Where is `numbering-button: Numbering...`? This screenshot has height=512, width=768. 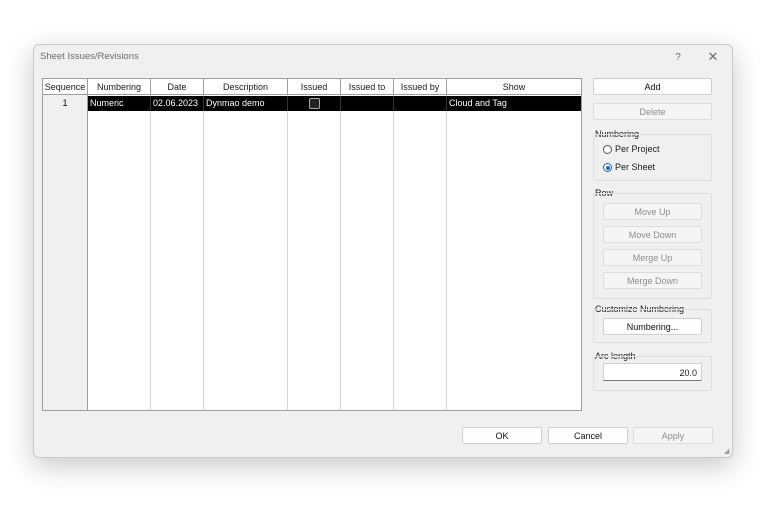 numbering-button: Numbering... is located at coordinates (652, 326).